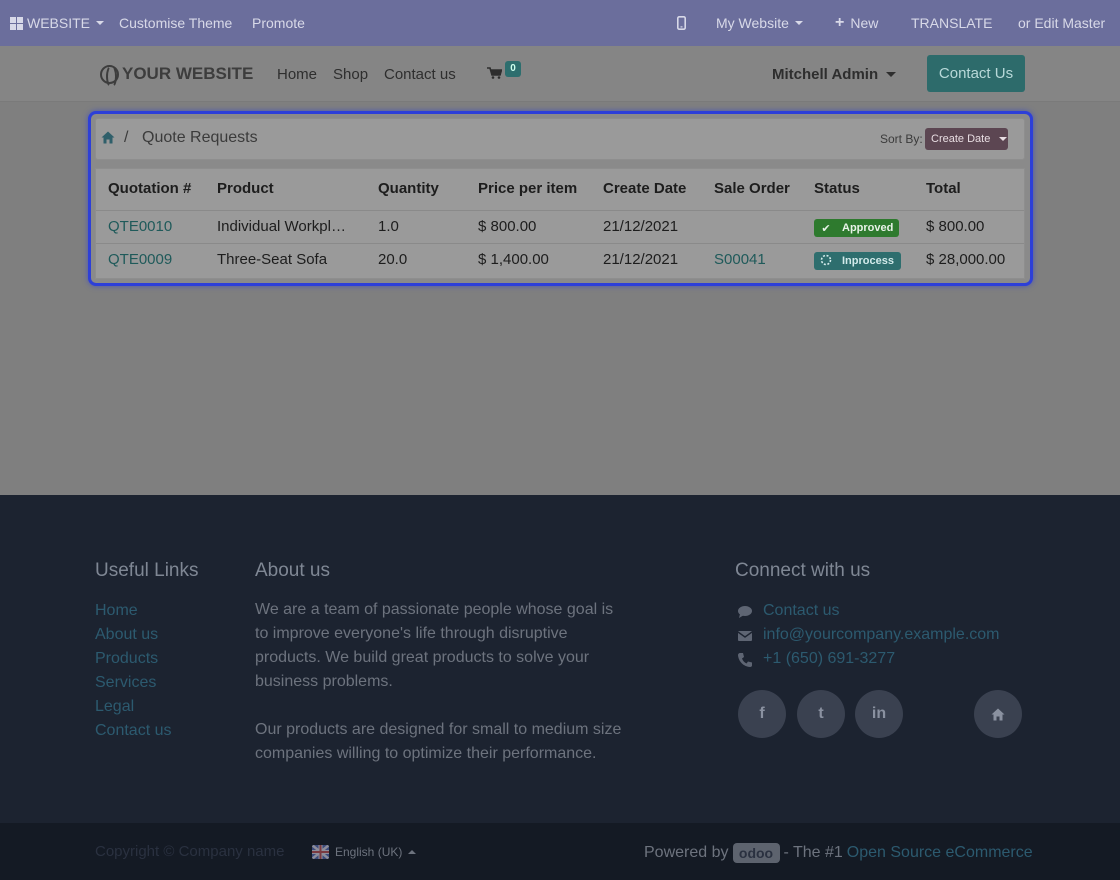 This screenshot has width=1120, height=880. What do you see at coordinates (149, 188) in the screenshot?
I see `column-header: Quotation #` at bounding box center [149, 188].